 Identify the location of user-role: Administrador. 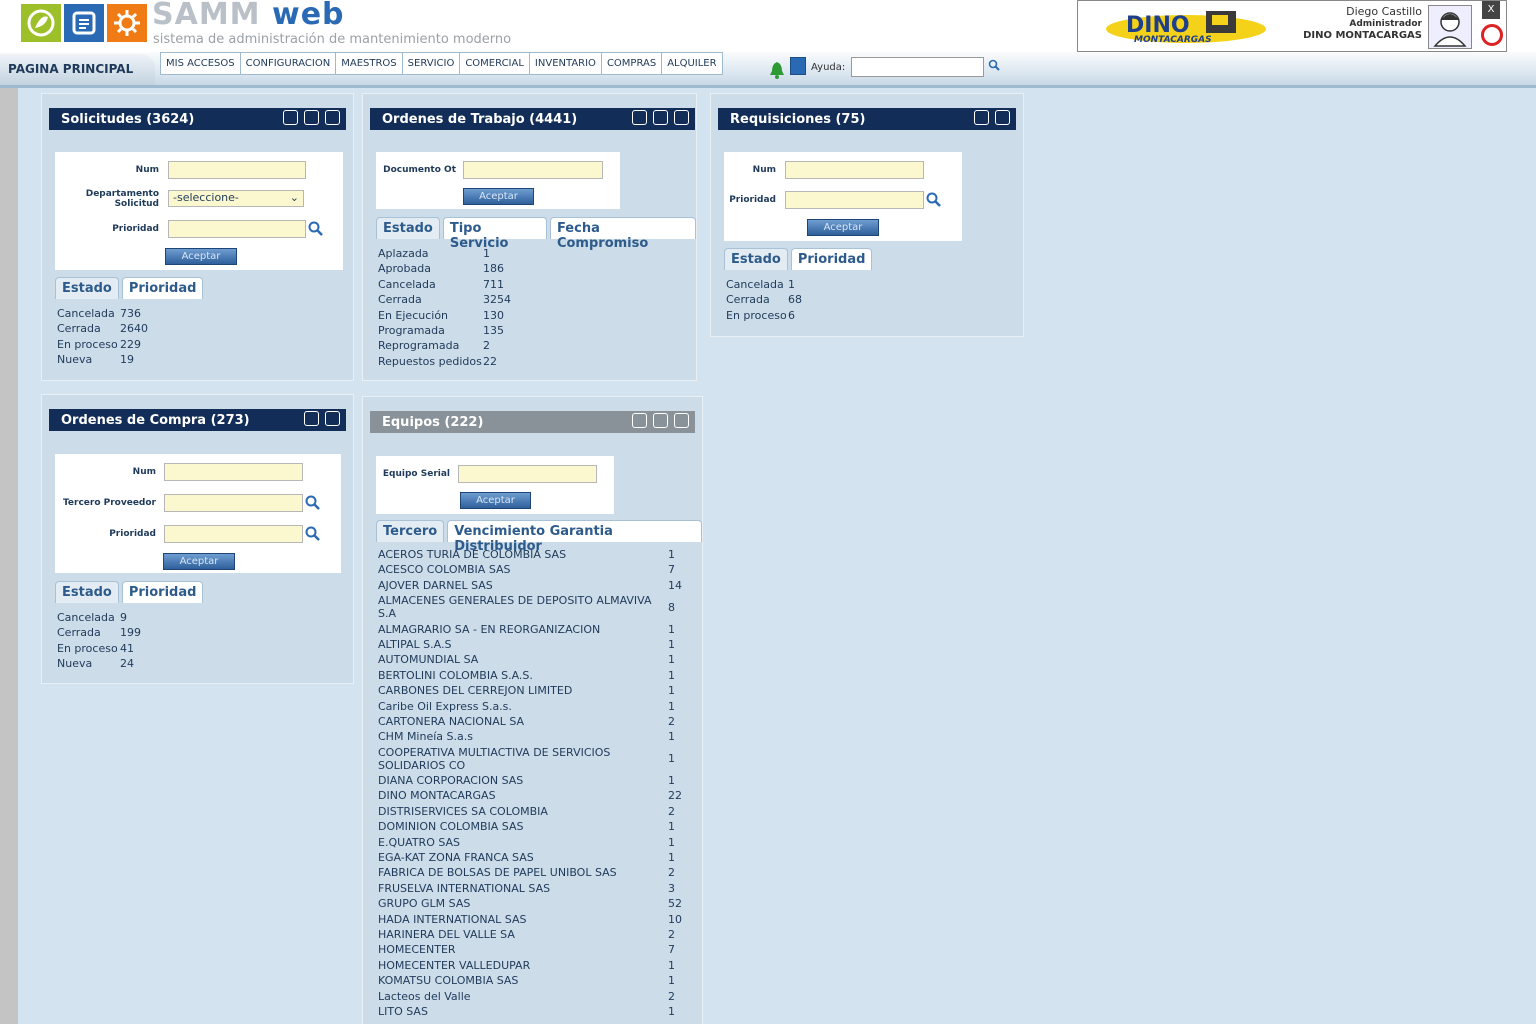
(1385, 24).